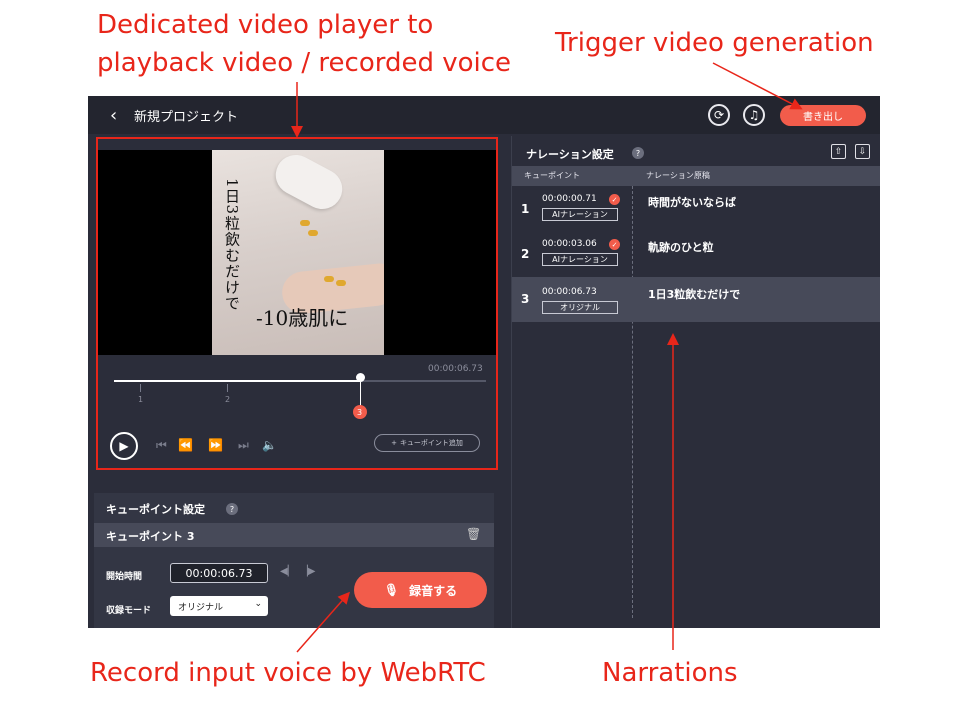  Describe the element at coordinates (484, 115) in the screenshot. I see `top-bar: ‹ 新規プロジェクト ⟳ ♫ 書き出し` at that location.